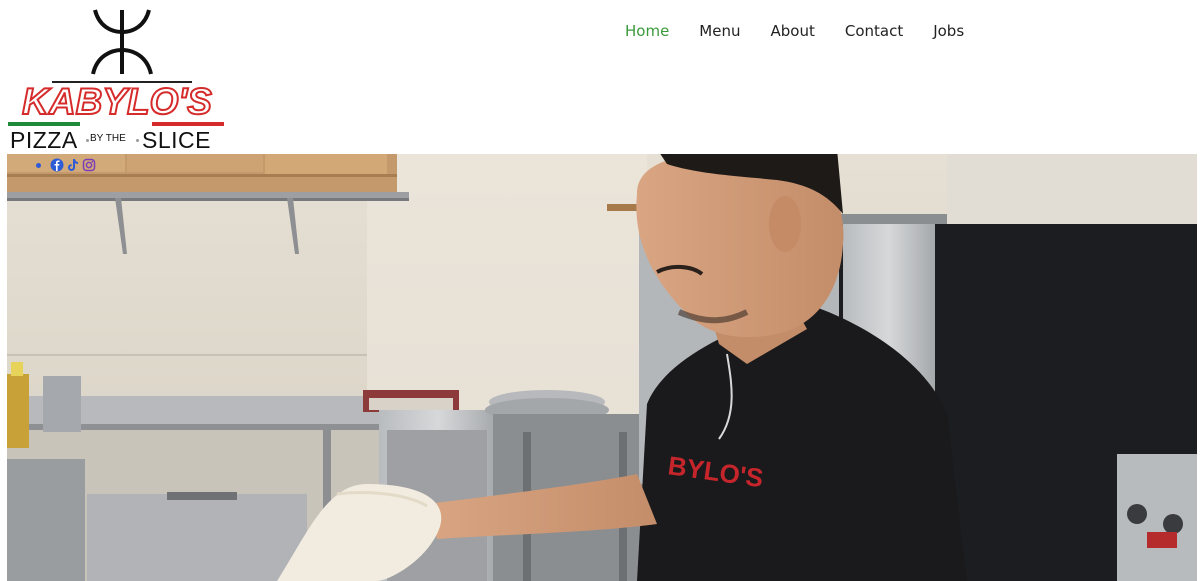 The height and width of the screenshot is (581, 1200). I want to click on logo-slice: SLICE, so click(176, 140).